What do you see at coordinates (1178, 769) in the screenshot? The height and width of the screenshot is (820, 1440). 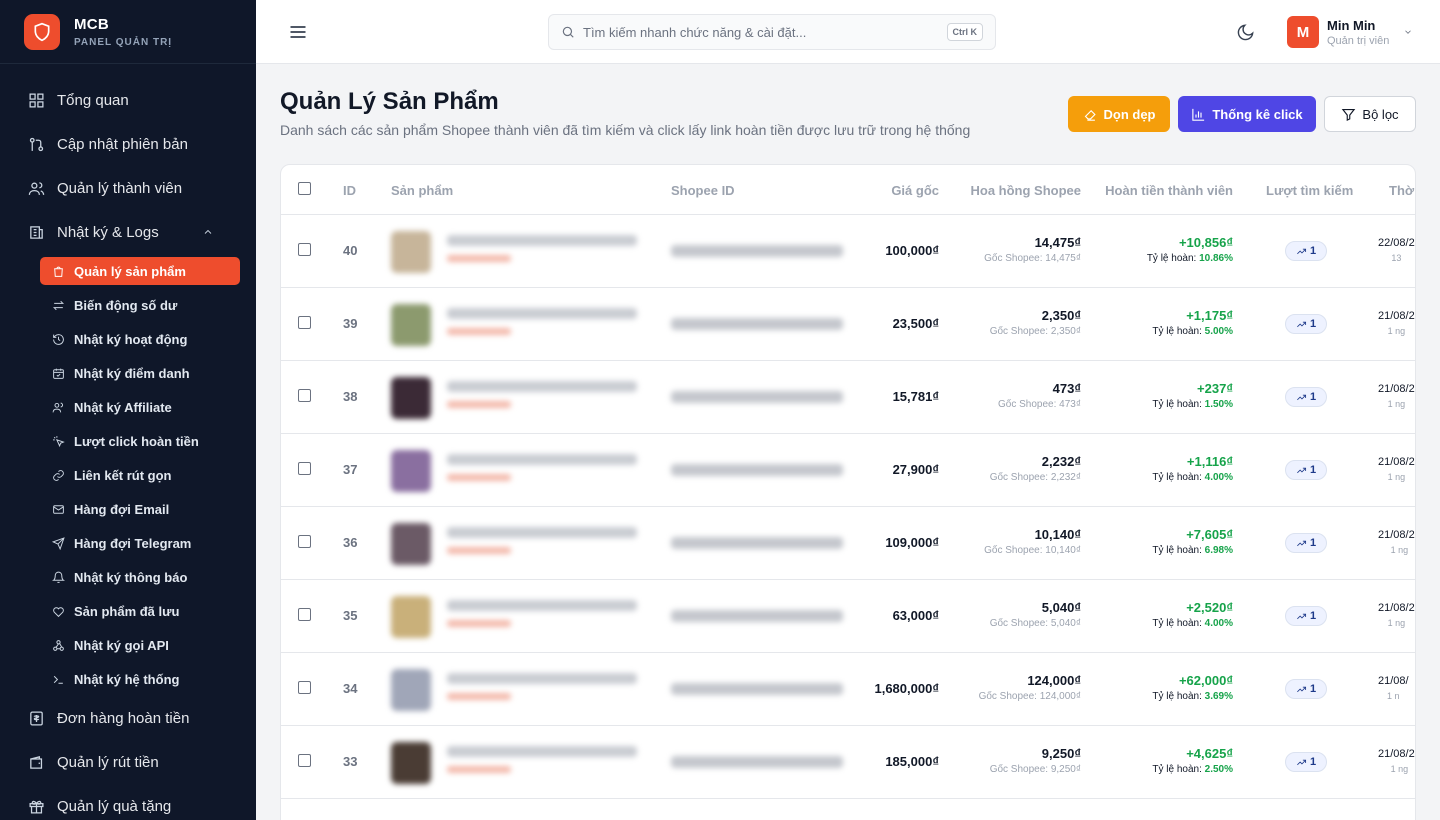 I see `refund-rate-label: Tỷ lệ hoàn:` at bounding box center [1178, 769].